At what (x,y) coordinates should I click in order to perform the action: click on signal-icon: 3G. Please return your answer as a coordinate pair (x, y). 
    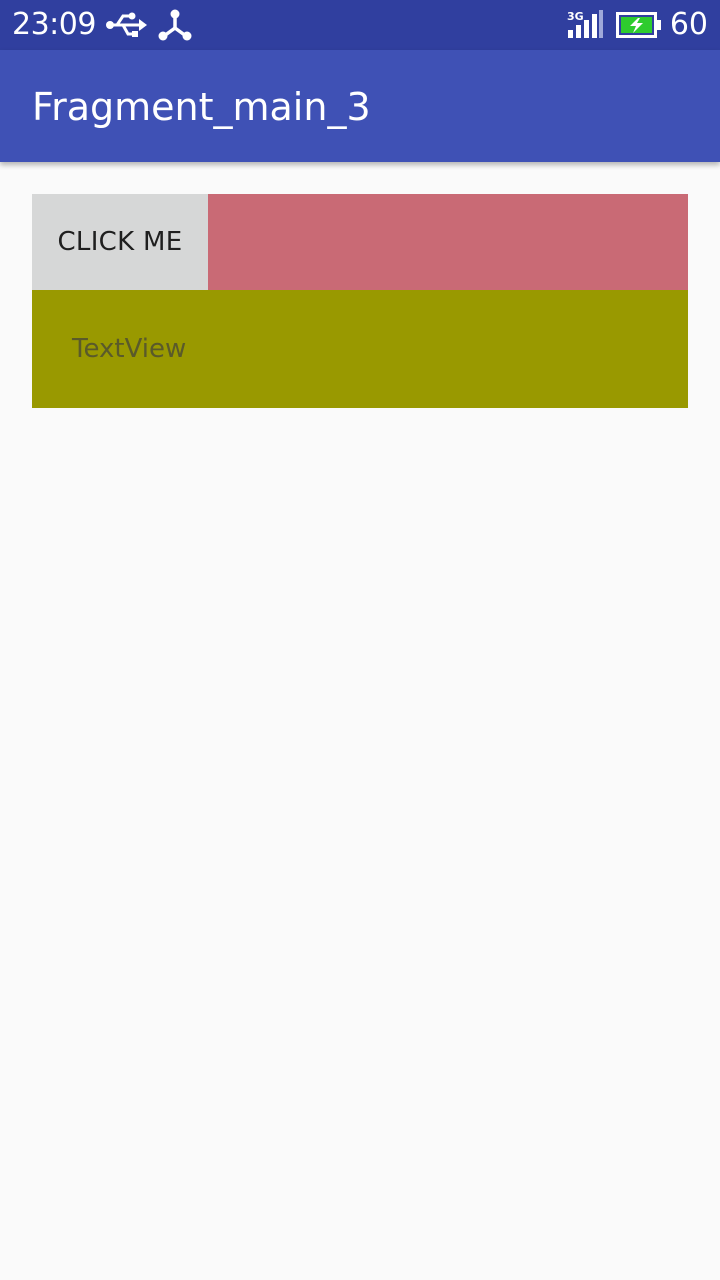
    Looking at the image, I should click on (585, 24).